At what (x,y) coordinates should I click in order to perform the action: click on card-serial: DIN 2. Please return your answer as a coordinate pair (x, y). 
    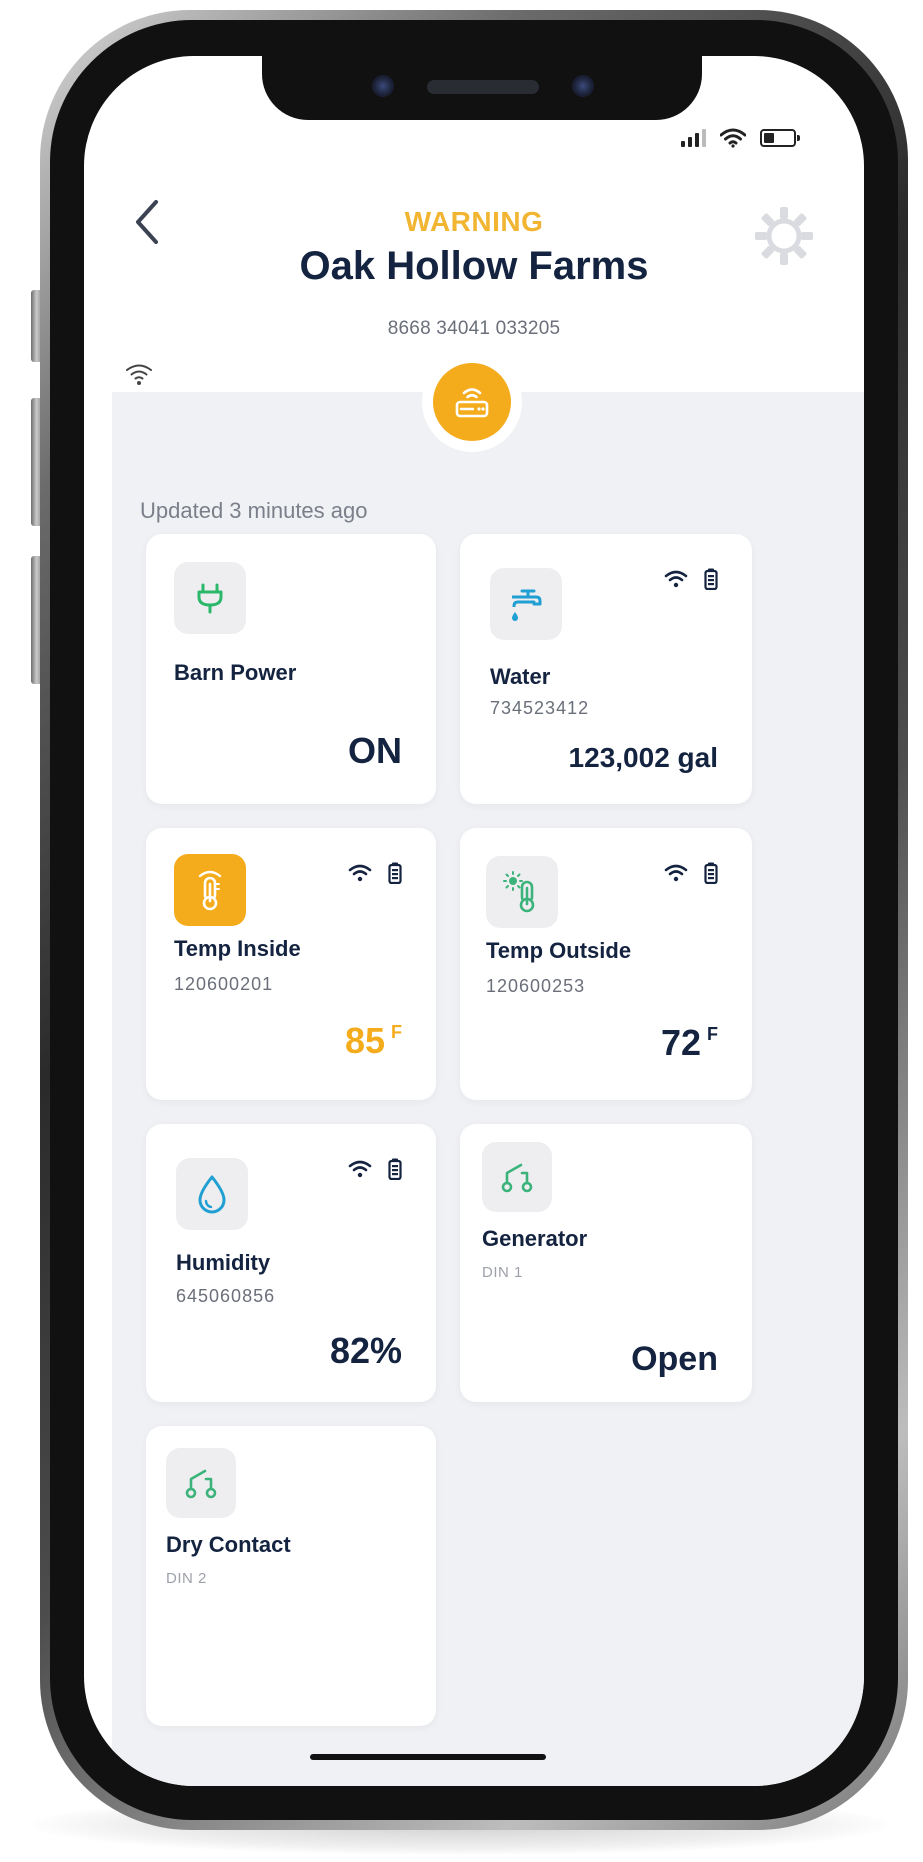
    Looking at the image, I should click on (186, 1578).